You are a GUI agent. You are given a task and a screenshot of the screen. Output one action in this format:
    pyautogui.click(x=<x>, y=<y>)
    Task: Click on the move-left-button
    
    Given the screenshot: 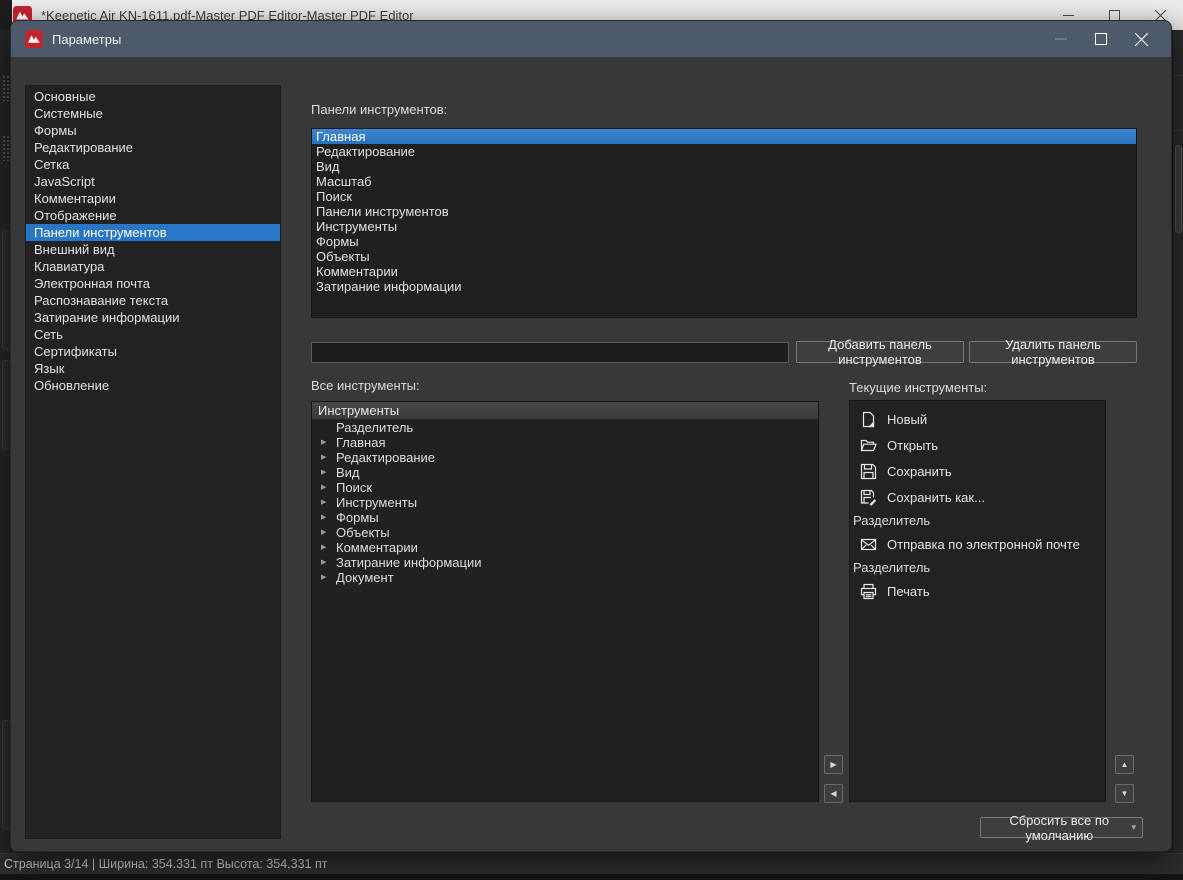 What is the action you would take?
    pyautogui.click(x=833, y=793)
    